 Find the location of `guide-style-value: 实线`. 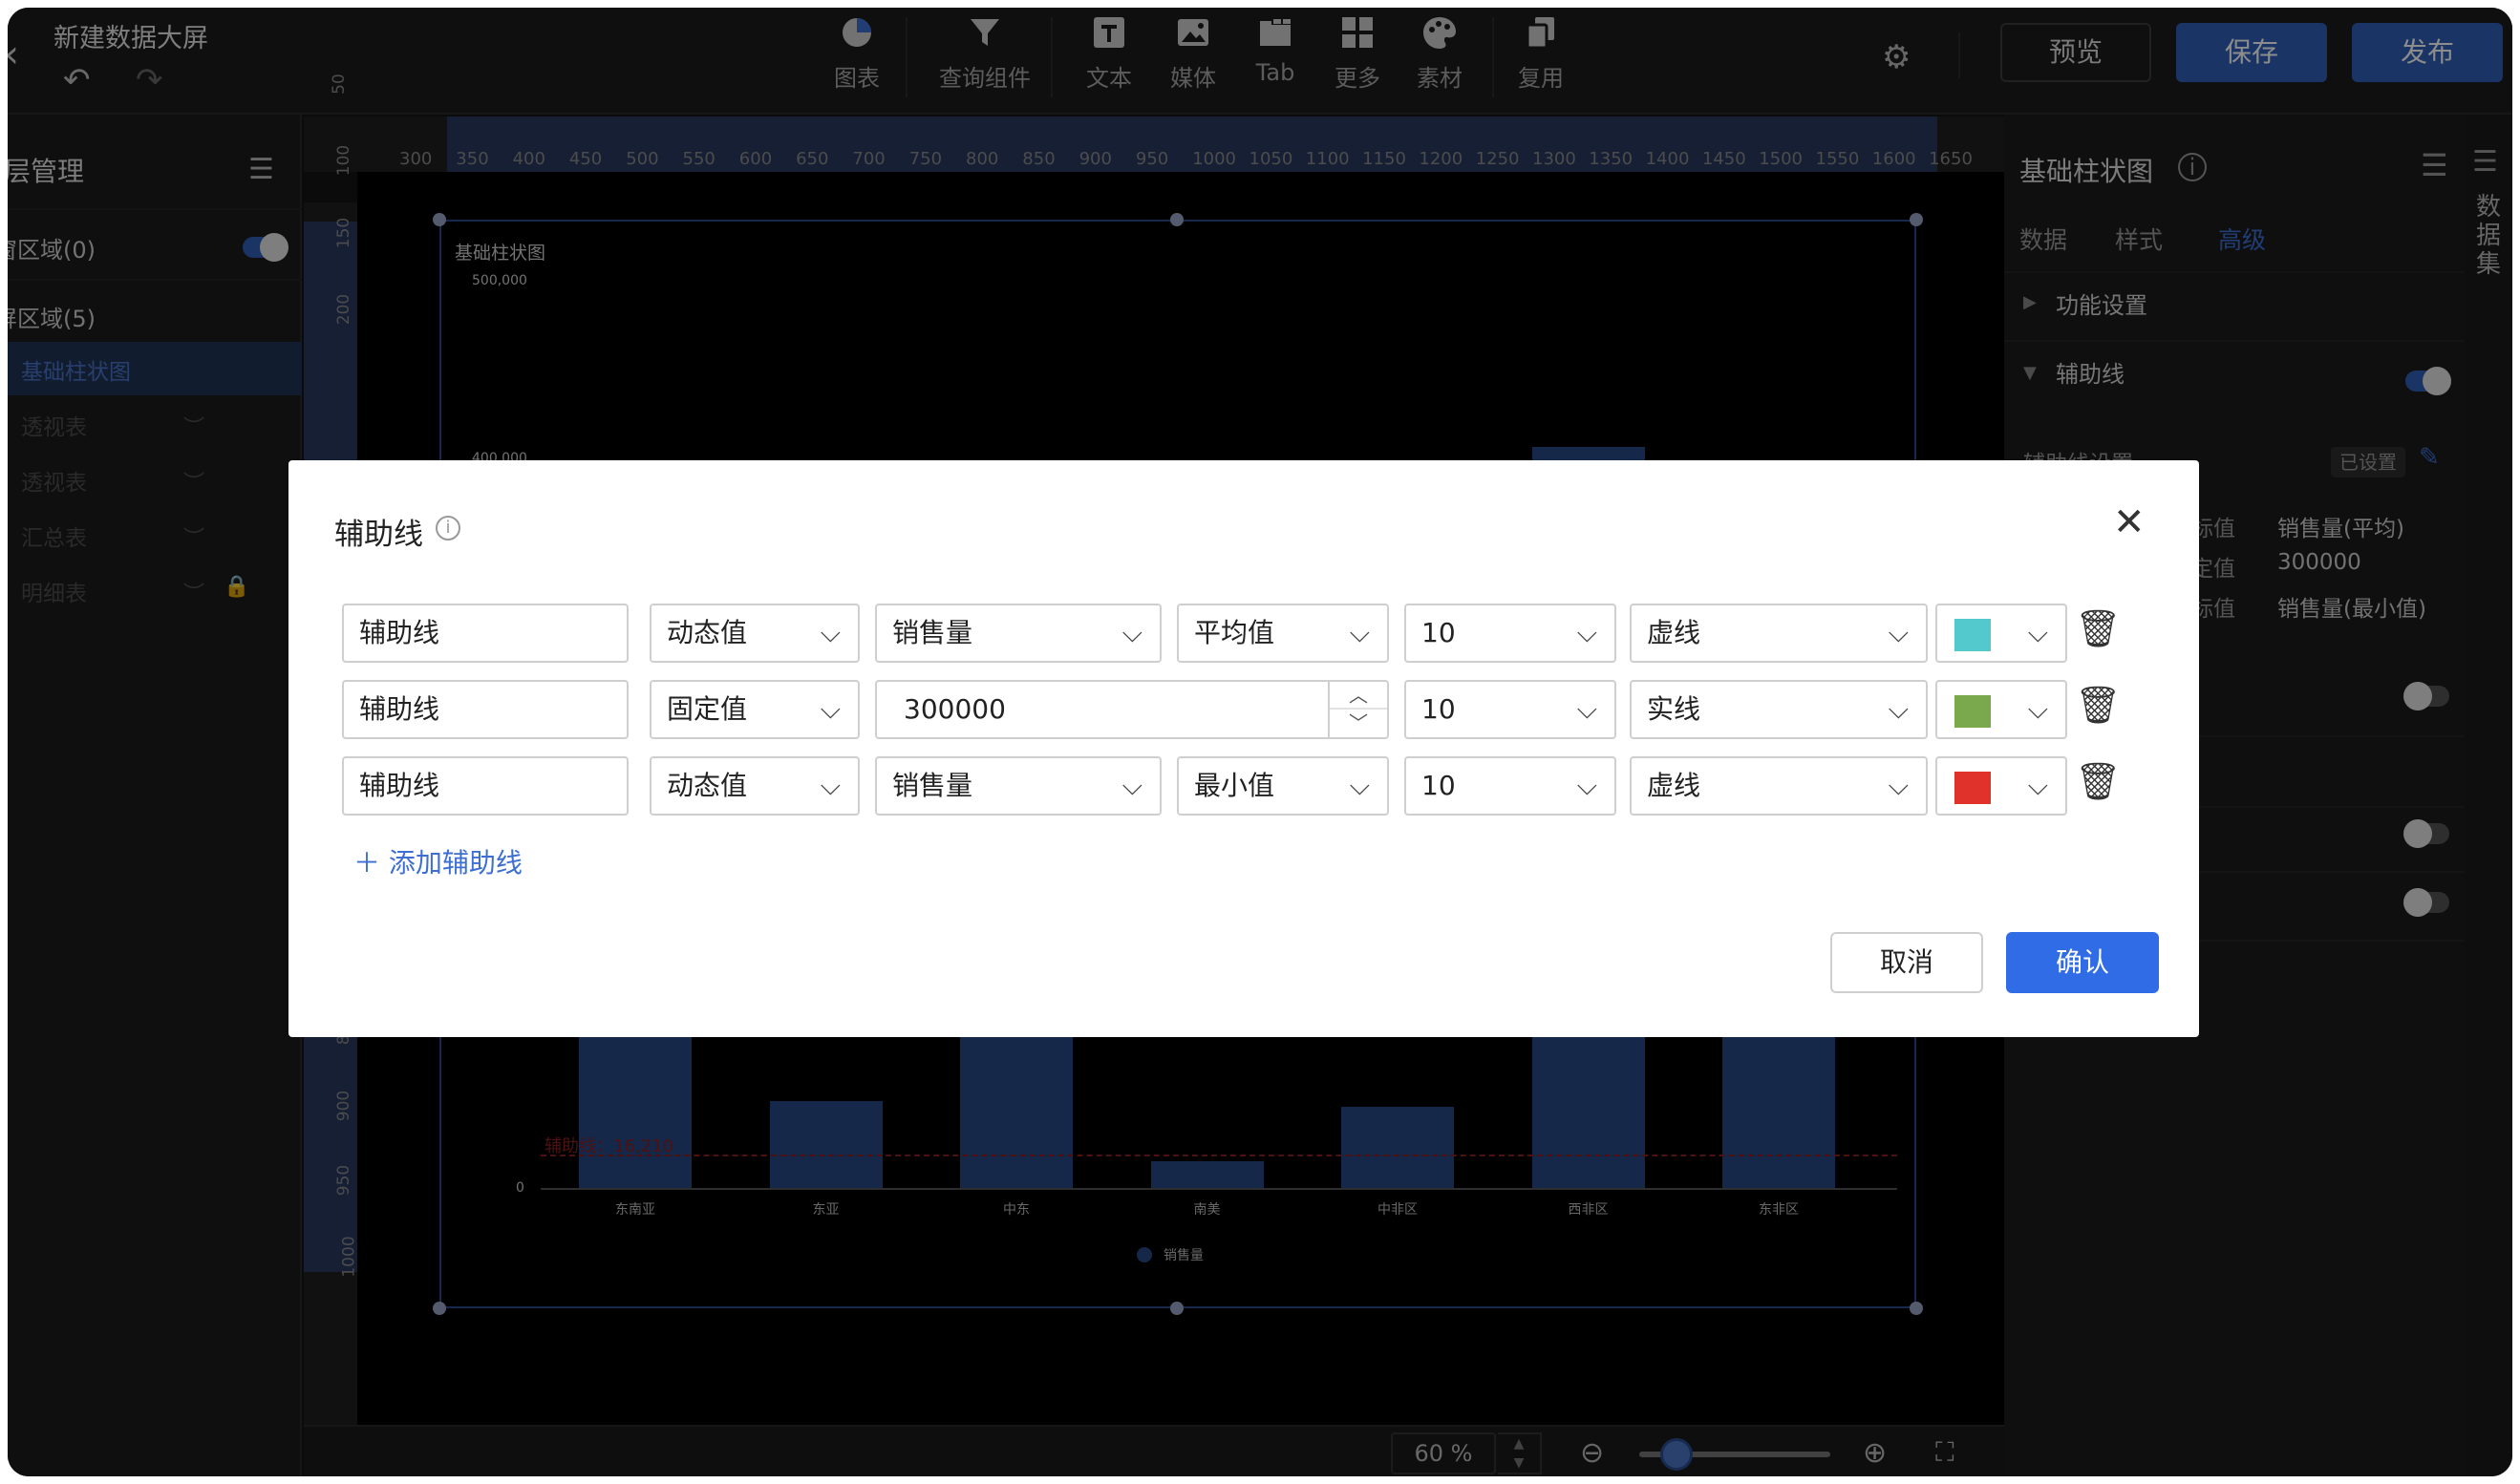

guide-style-value: 实线 is located at coordinates (1674, 709).